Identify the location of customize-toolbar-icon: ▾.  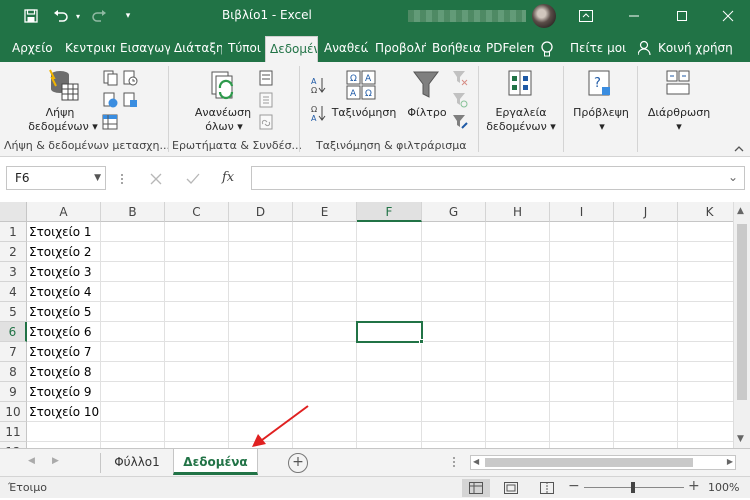
(128, 16).